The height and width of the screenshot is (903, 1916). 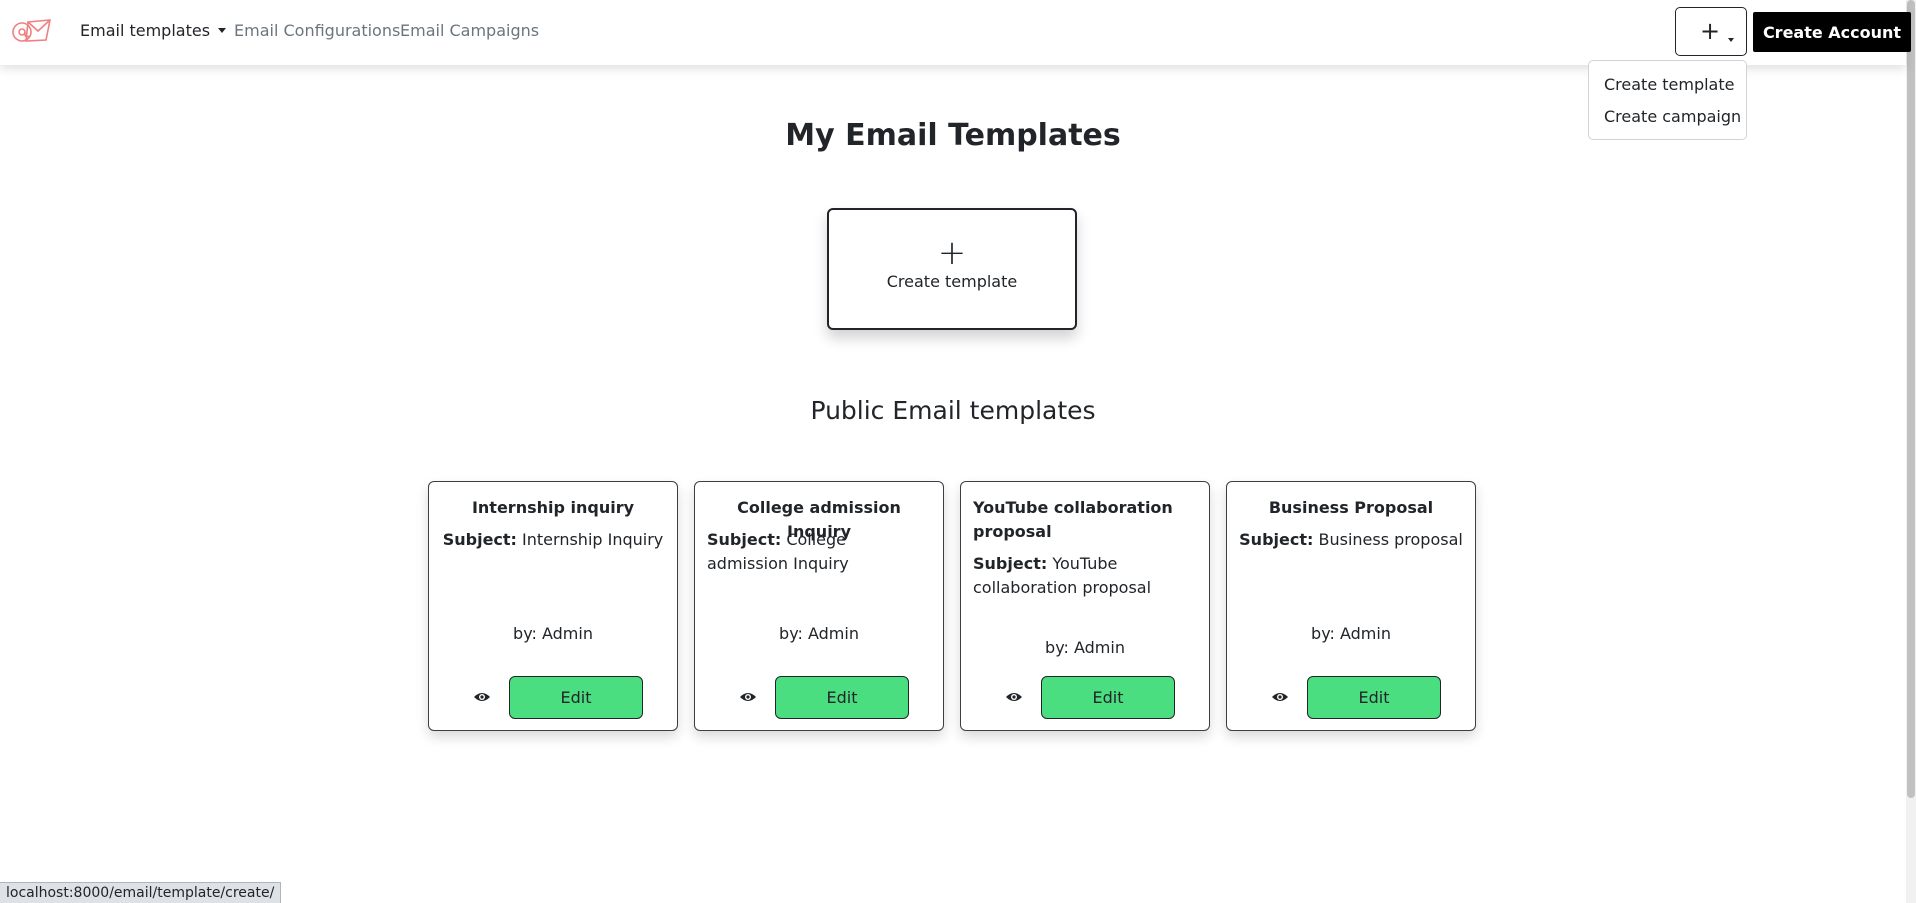 What do you see at coordinates (819, 606) in the screenshot?
I see `template-card: College admission Inquiry Subject` at bounding box center [819, 606].